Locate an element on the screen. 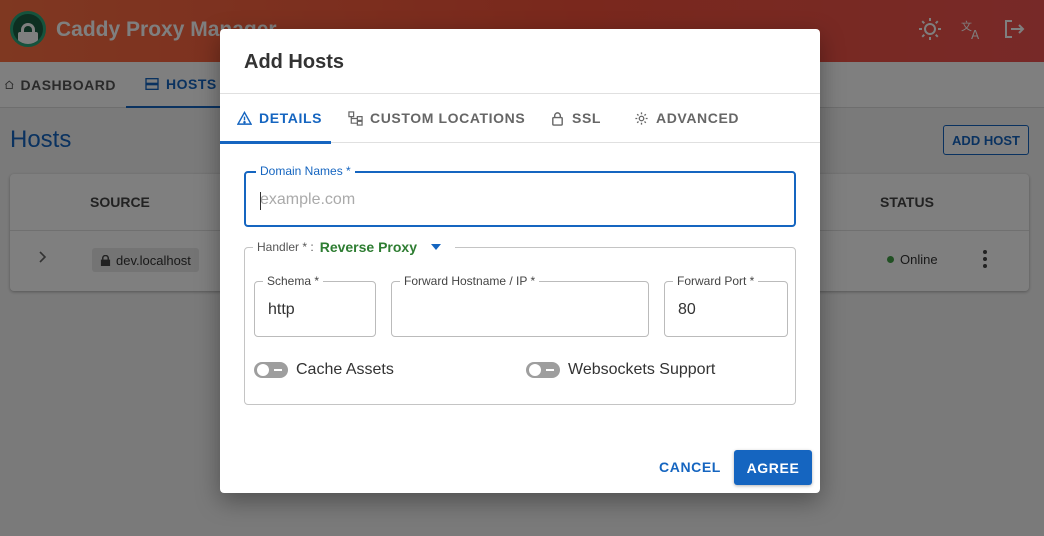 The width and height of the screenshot is (1044, 536). warning-icon is located at coordinates (244, 117).